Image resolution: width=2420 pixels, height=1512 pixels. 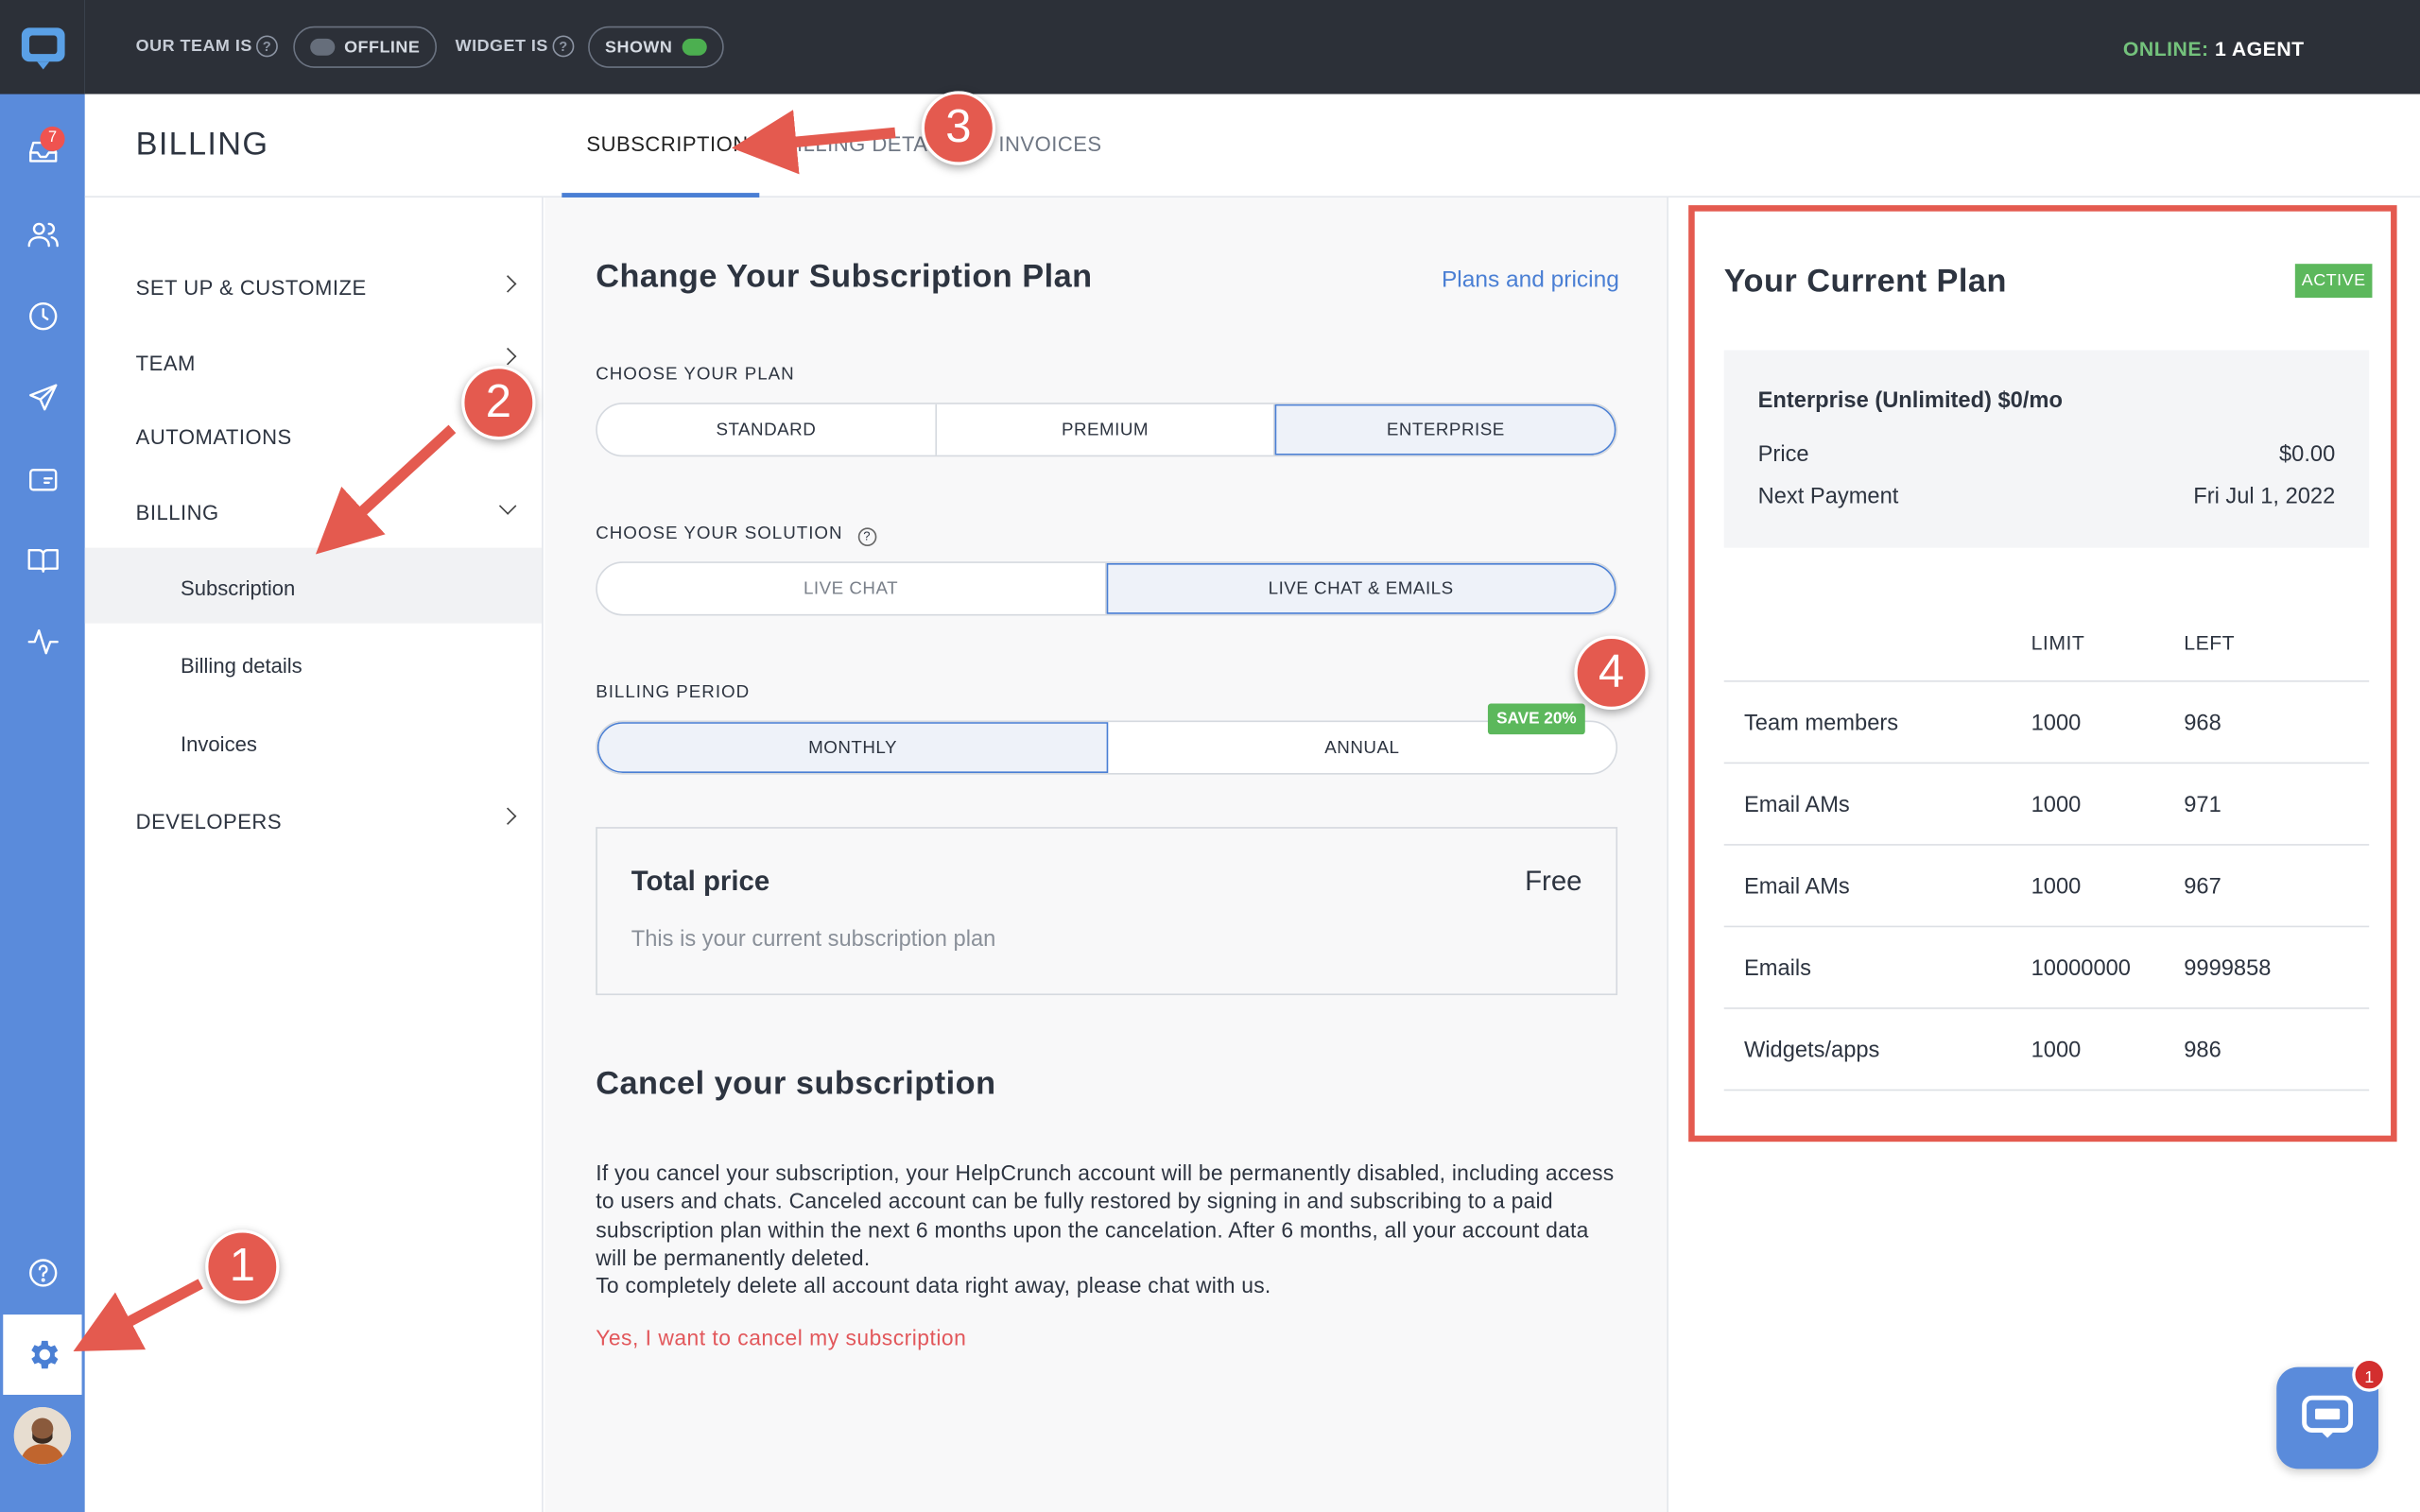 What do you see at coordinates (2202, 805) in the screenshot?
I see `left-value: 971` at bounding box center [2202, 805].